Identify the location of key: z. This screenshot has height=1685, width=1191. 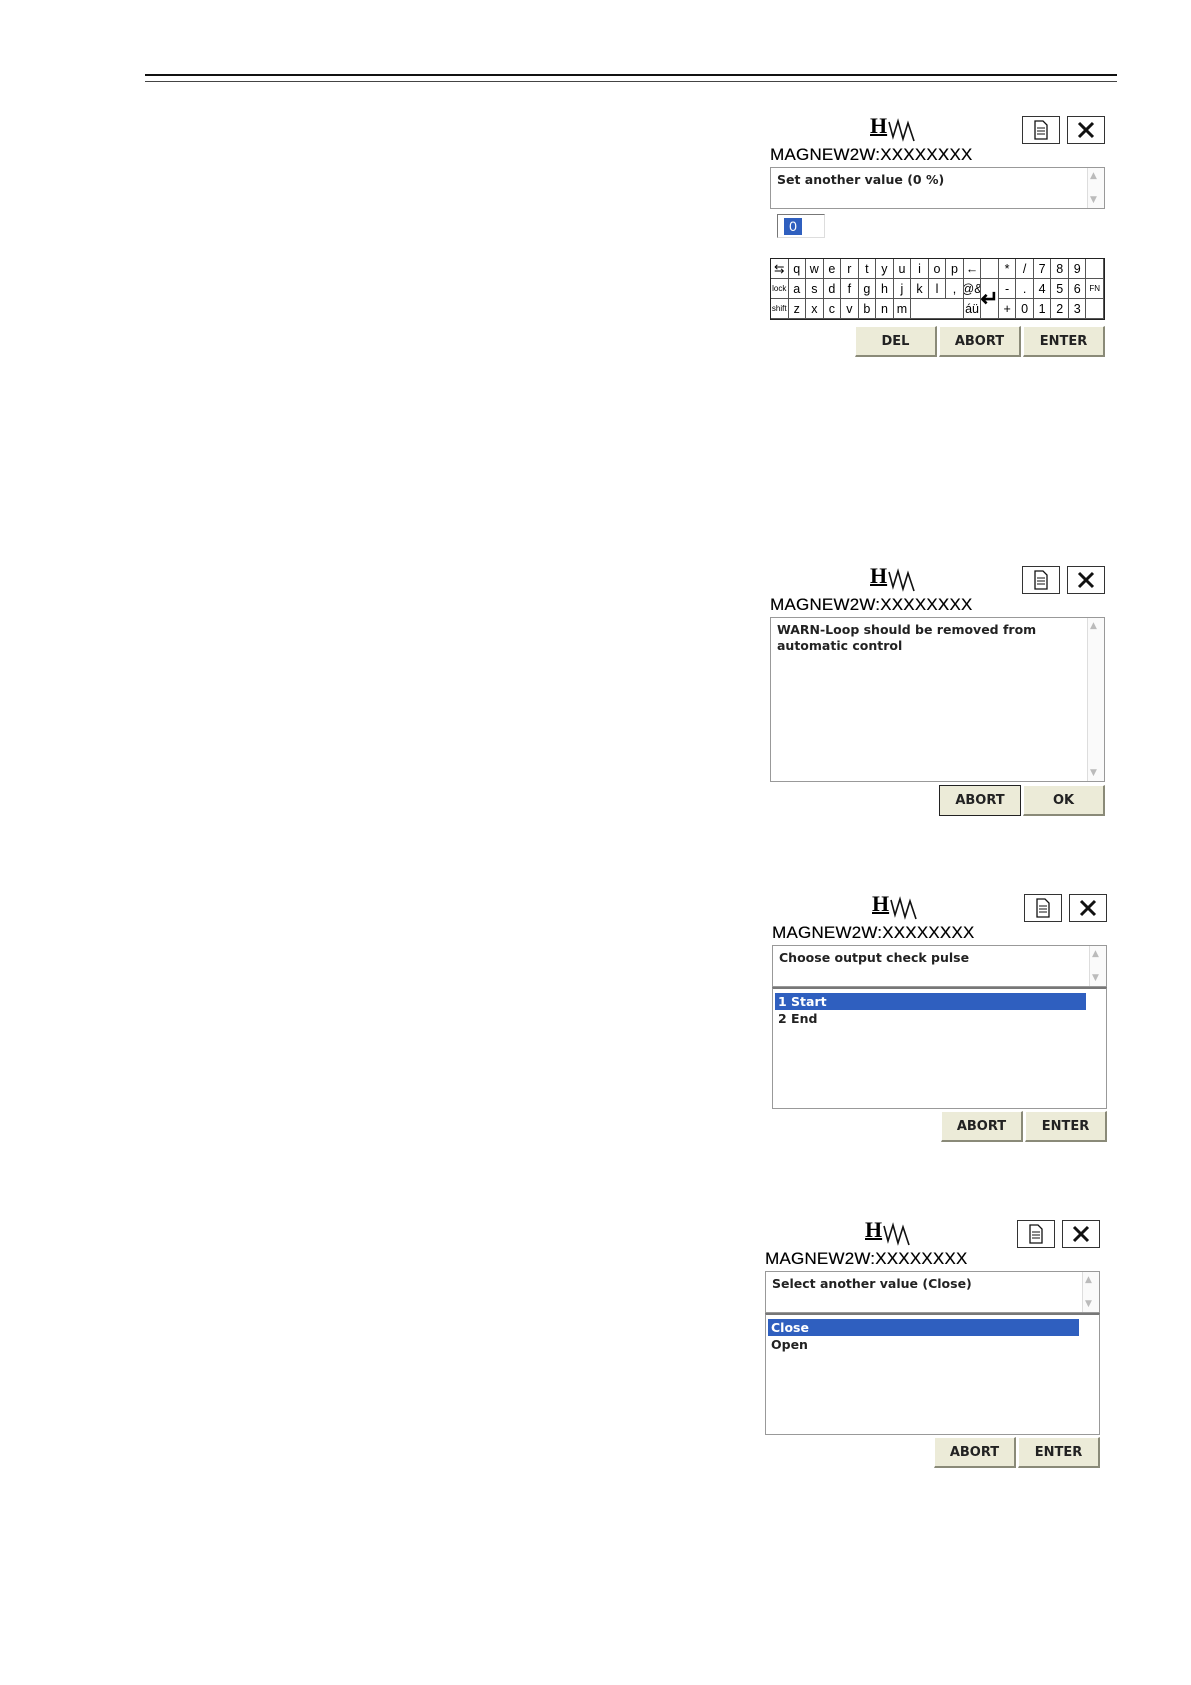
(797, 309).